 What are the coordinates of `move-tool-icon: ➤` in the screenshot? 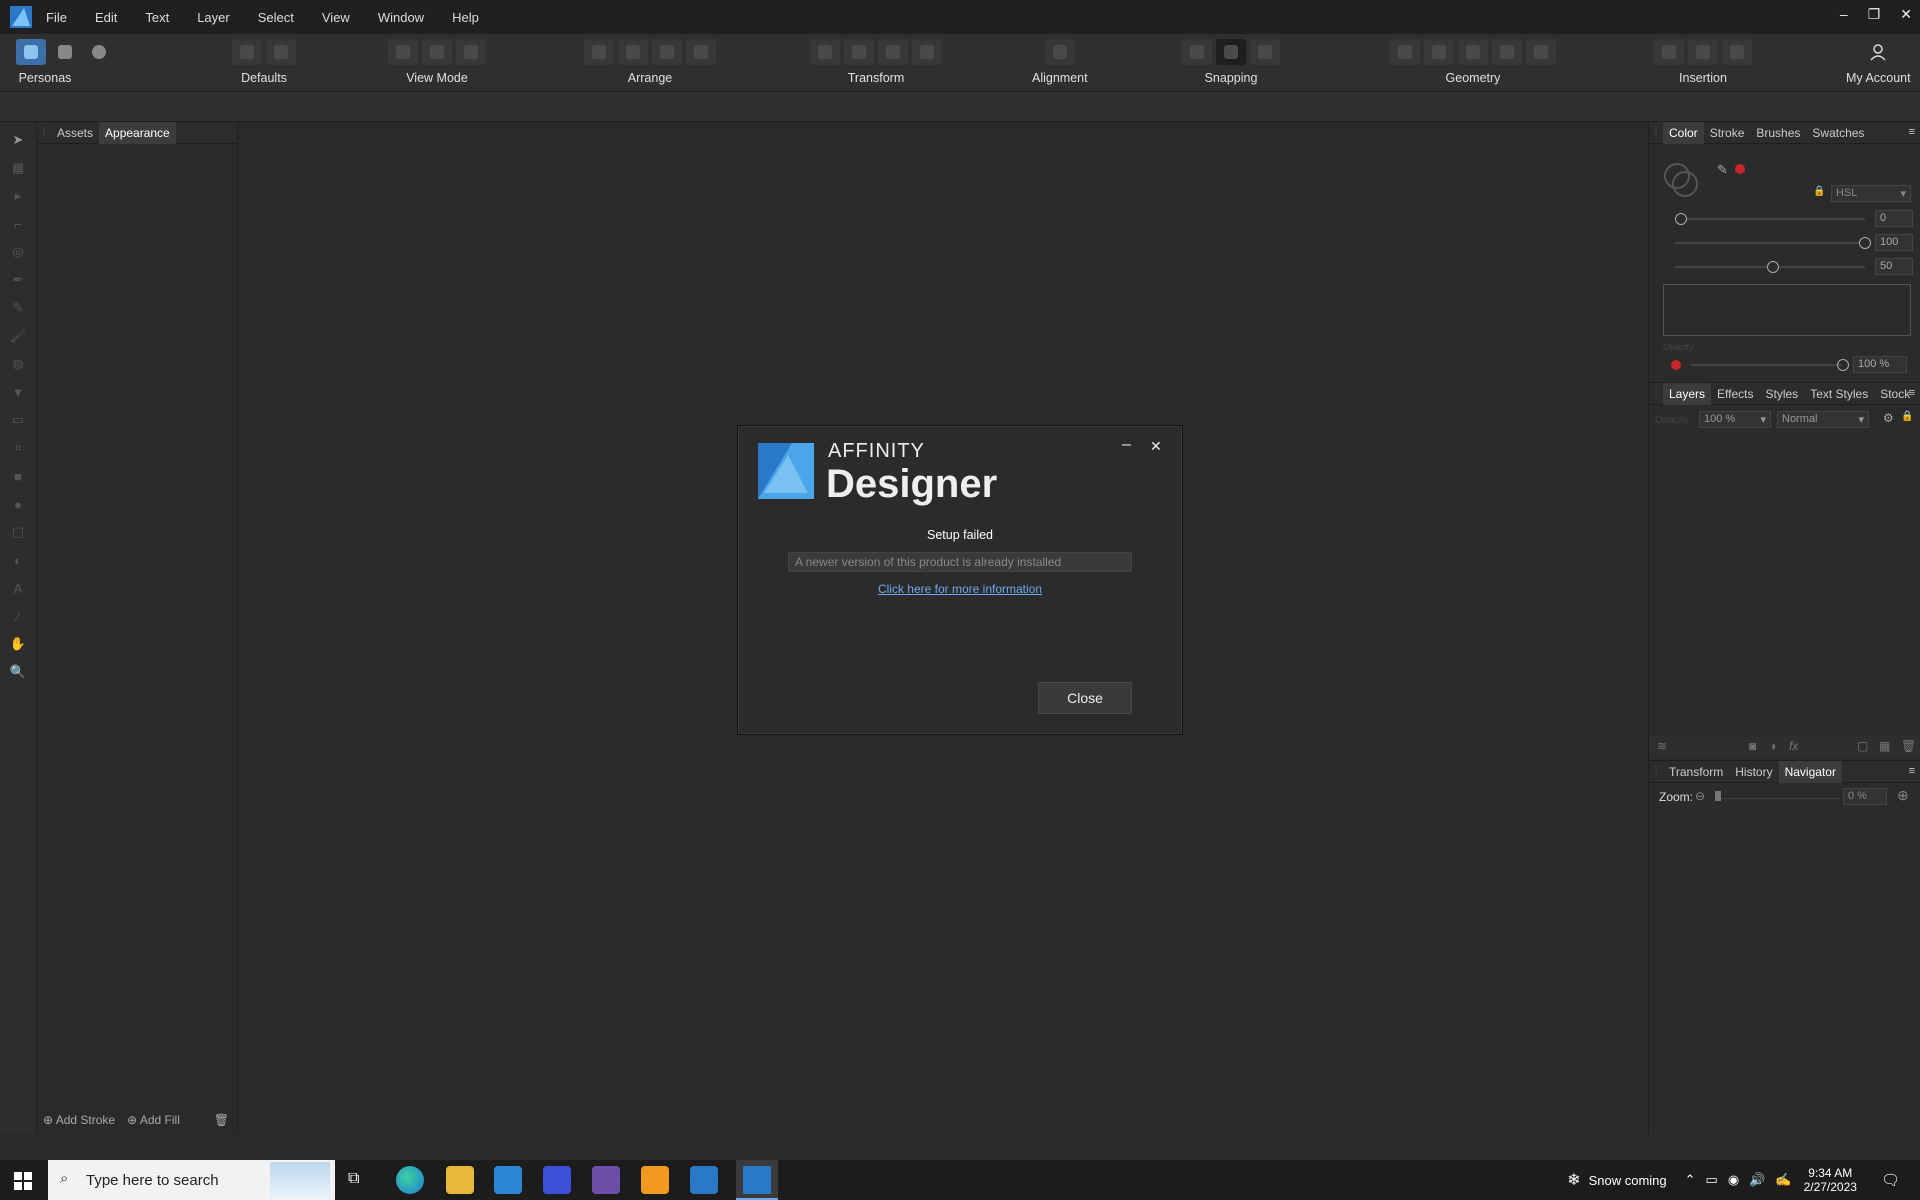 It's located at (18, 140).